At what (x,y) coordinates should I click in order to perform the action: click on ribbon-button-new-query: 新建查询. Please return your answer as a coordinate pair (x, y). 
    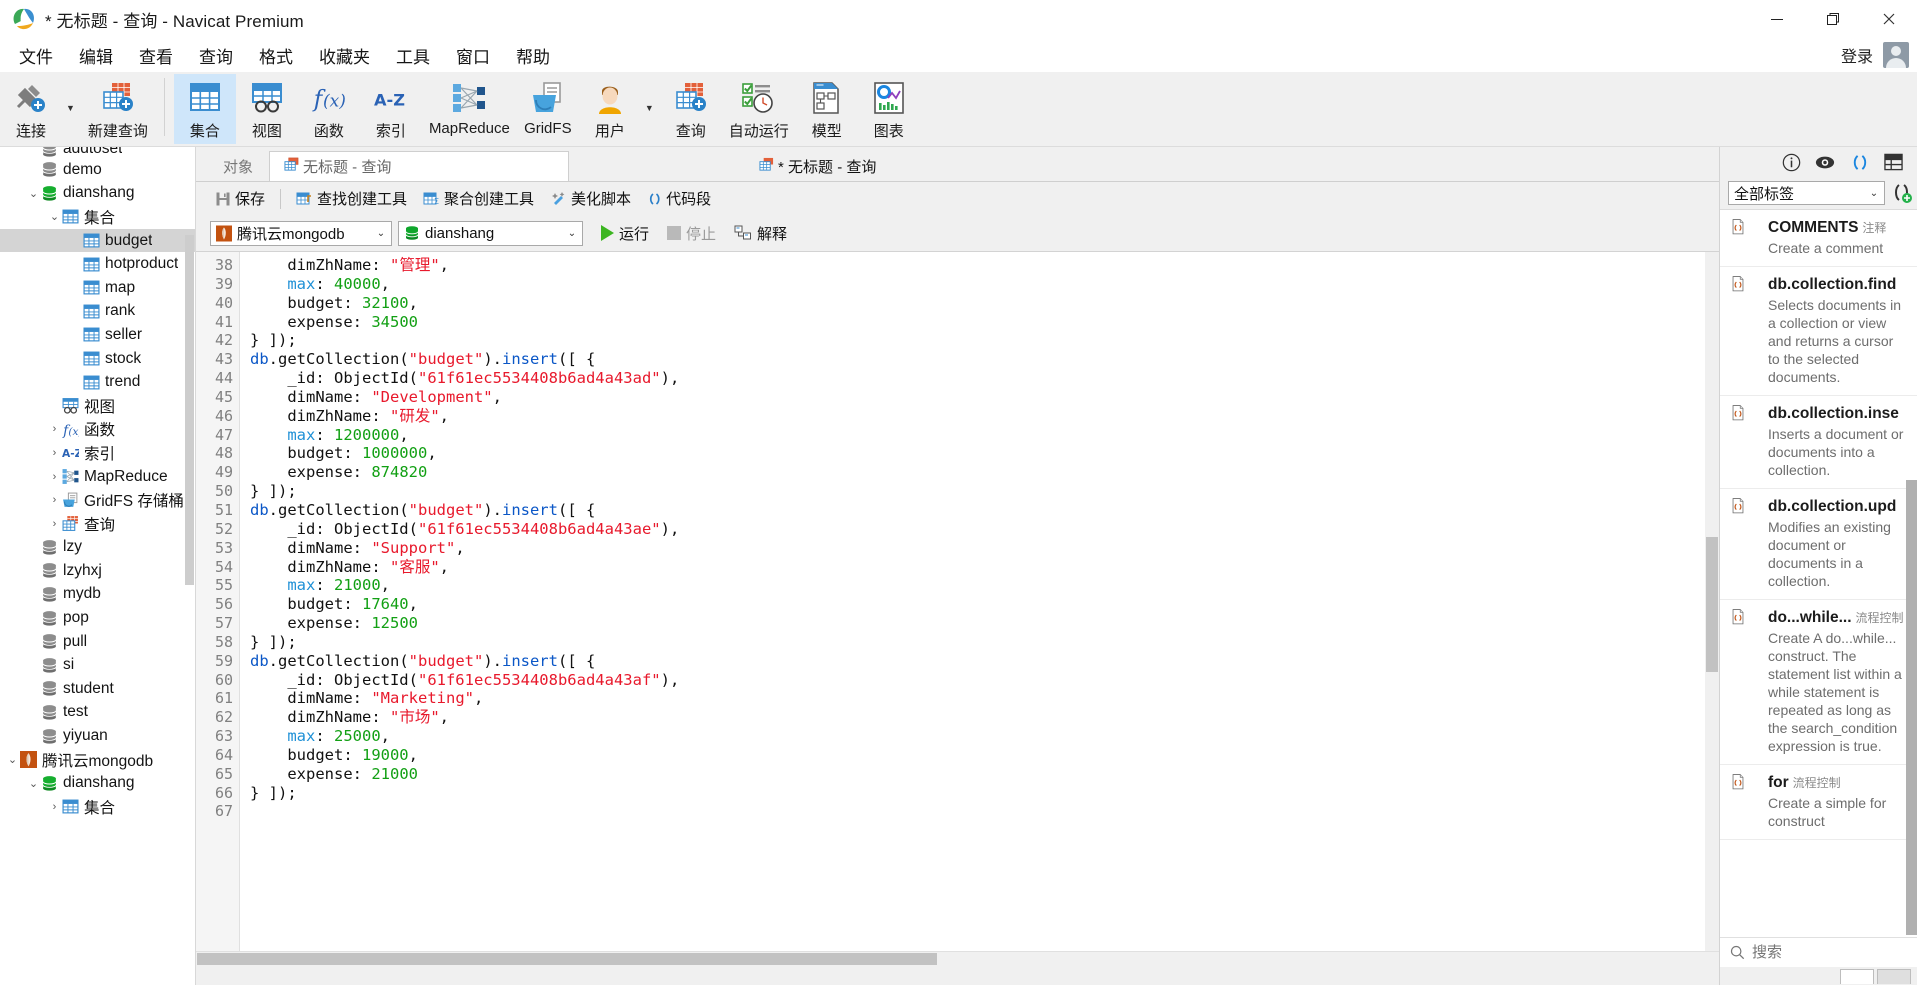
    Looking at the image, I should click on (118, 109).